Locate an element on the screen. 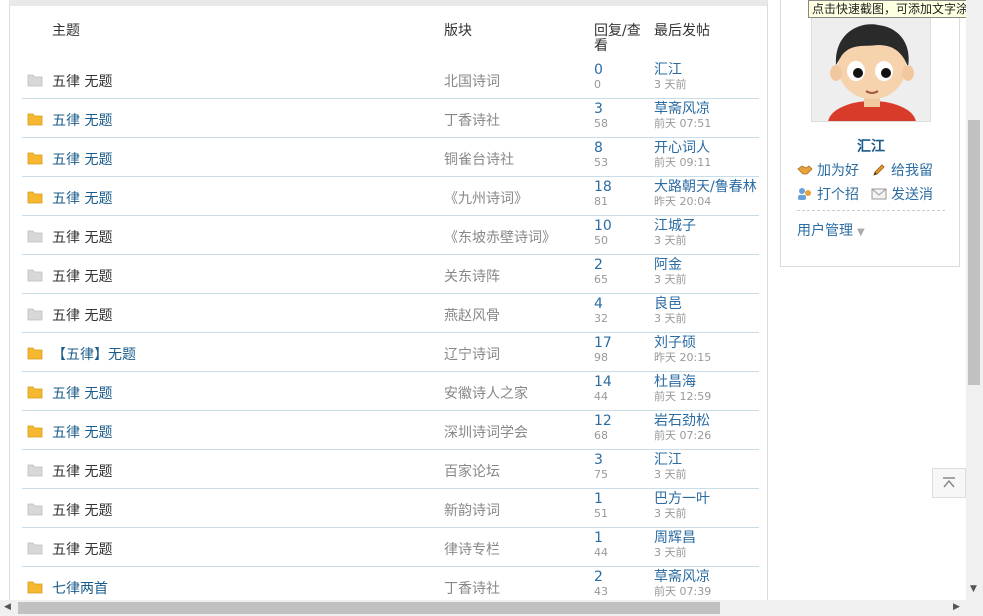 This screenshot has height=616, width=983. horizontal-scroll-thumb is located at coordinates (369, 608).